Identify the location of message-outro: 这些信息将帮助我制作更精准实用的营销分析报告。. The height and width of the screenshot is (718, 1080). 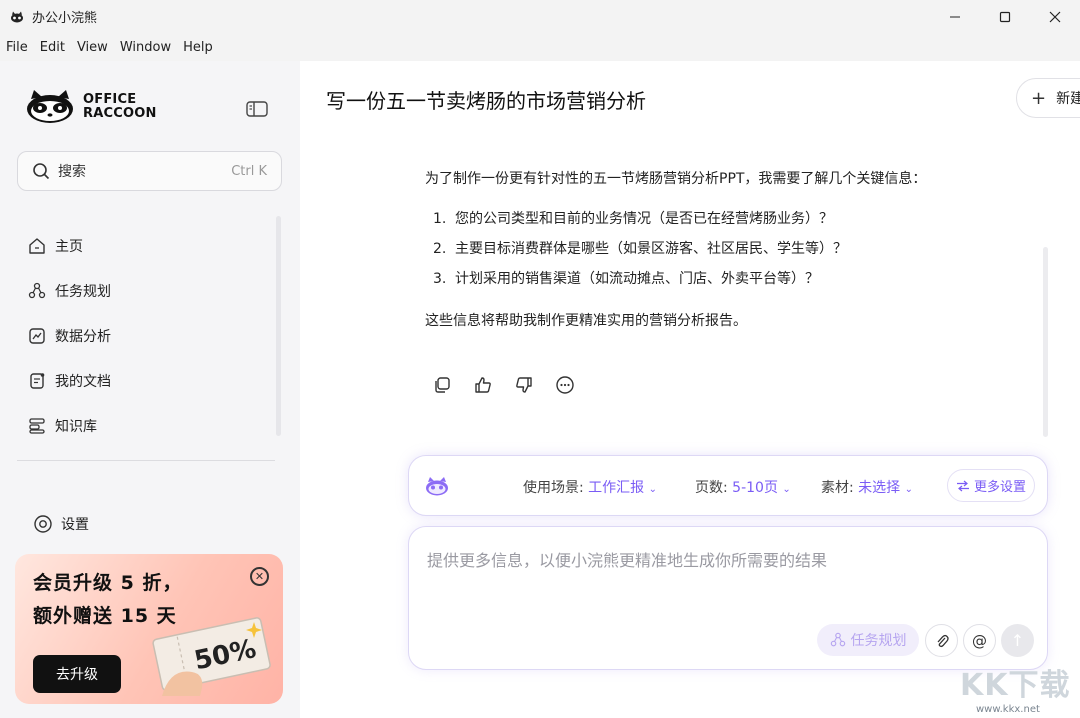
(586, 321).